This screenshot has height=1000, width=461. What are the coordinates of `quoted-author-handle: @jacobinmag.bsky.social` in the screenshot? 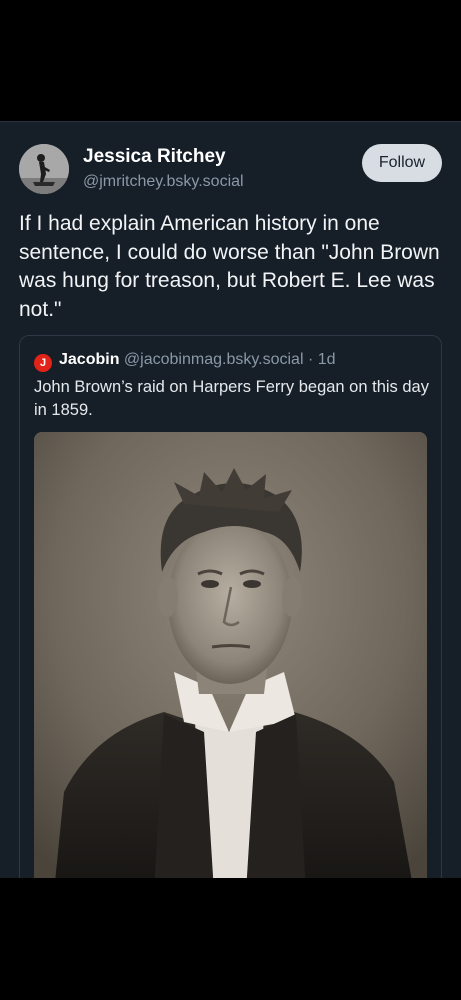 It's located at (214, 359).